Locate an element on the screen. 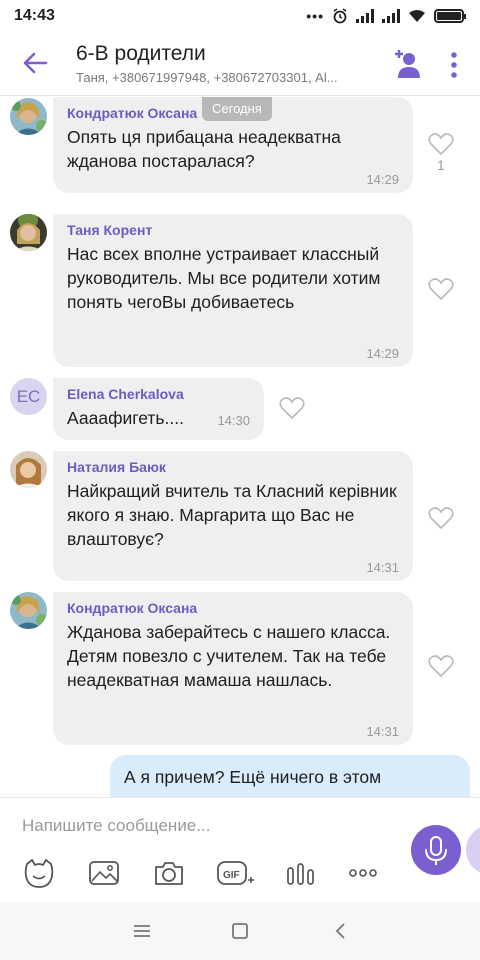  message-text: А я причем? Ещё ничего в этом is located at coordinates (253, 777).